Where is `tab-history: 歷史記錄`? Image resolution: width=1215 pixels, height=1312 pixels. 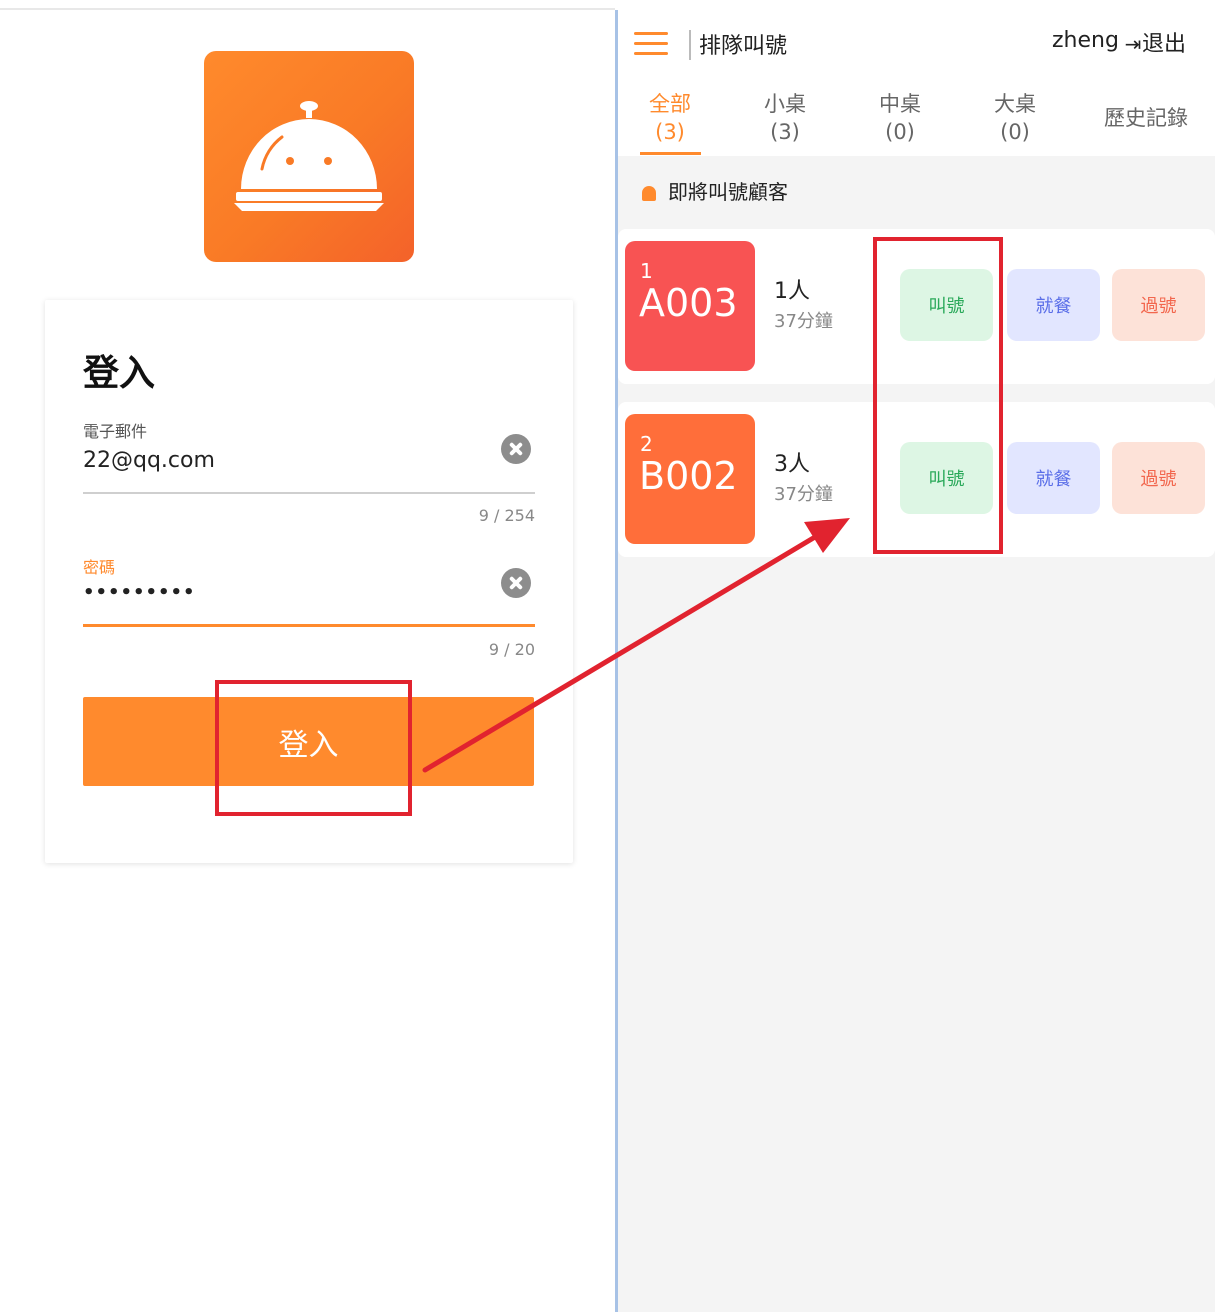
tab-history: 歷史記錄 is located at coordinates (1146, 118).